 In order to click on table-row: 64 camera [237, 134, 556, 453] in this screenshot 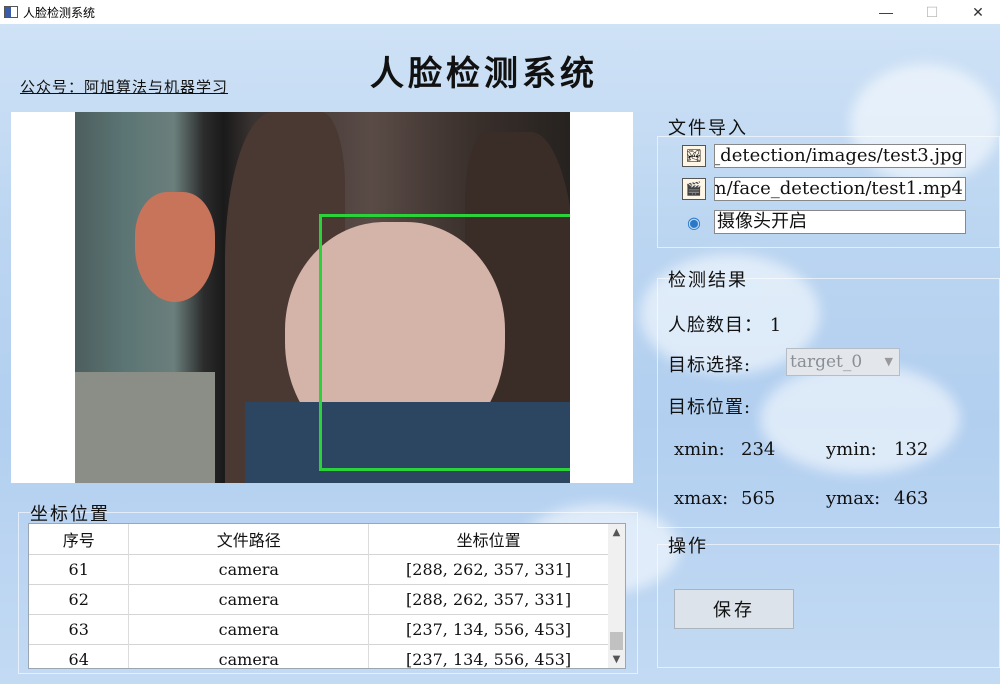, I will do `click(319, 655)`.